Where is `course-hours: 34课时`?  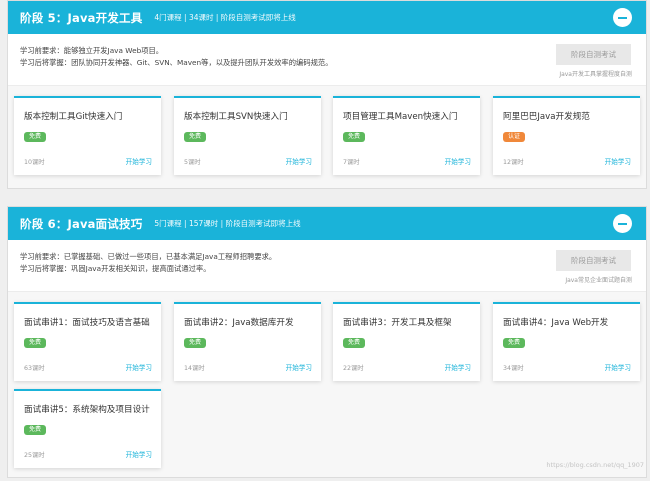
course-hours: 34课时 is located at coordinates (513, 368).